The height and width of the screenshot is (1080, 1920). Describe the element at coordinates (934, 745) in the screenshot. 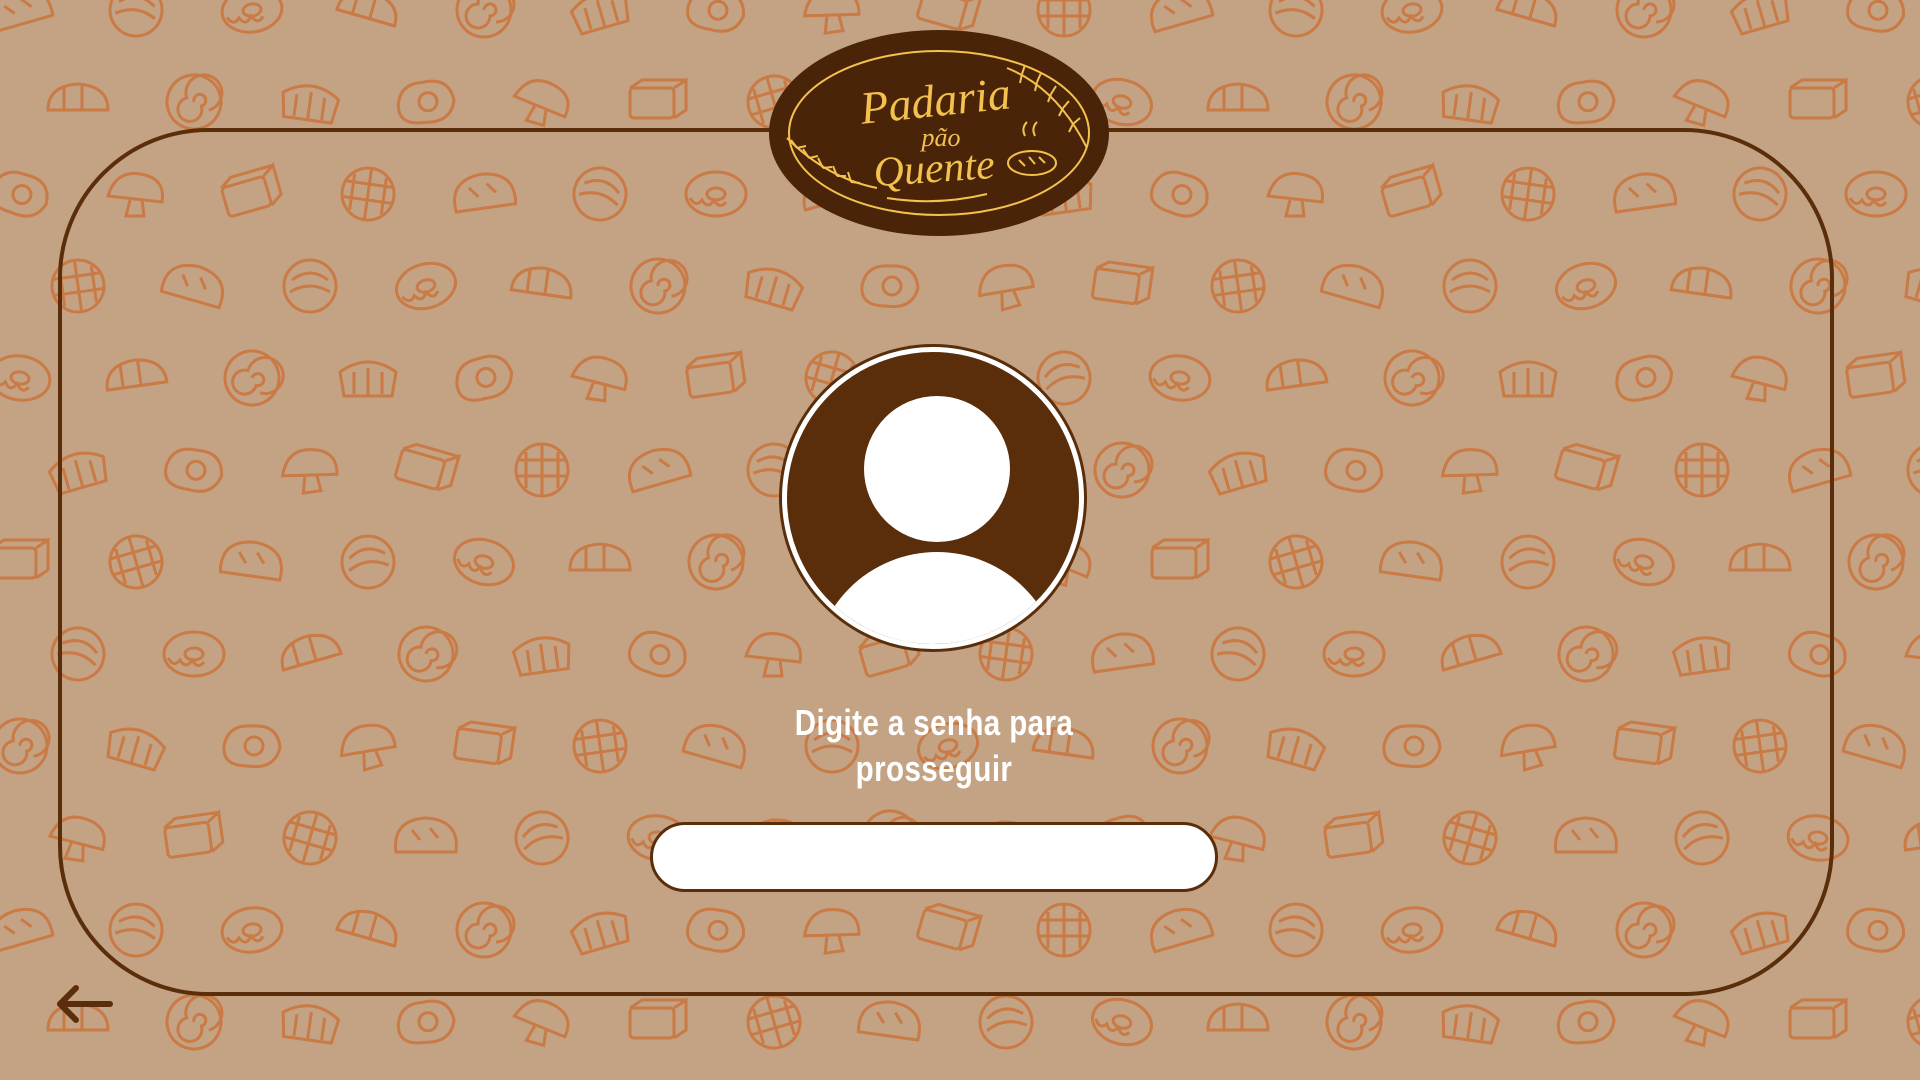

I see `password-prompt: Digite a senha para prosseguir` at that location.